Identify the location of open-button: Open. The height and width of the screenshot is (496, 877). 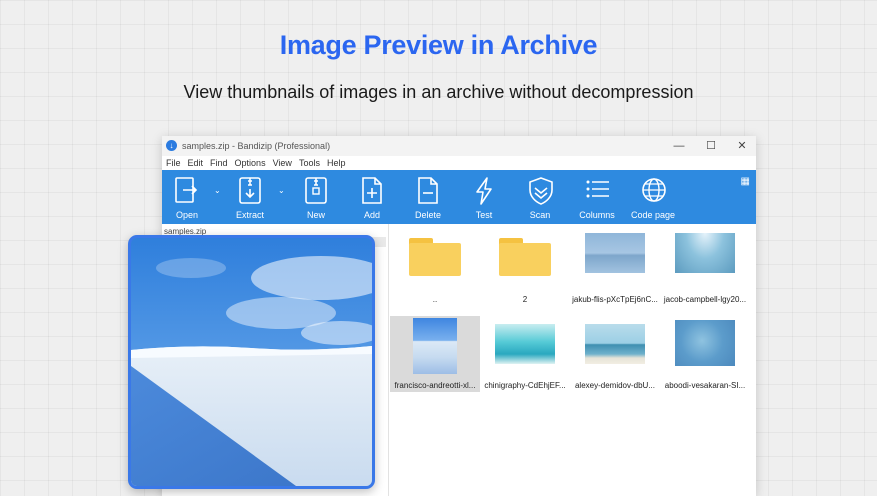
(187, 197).